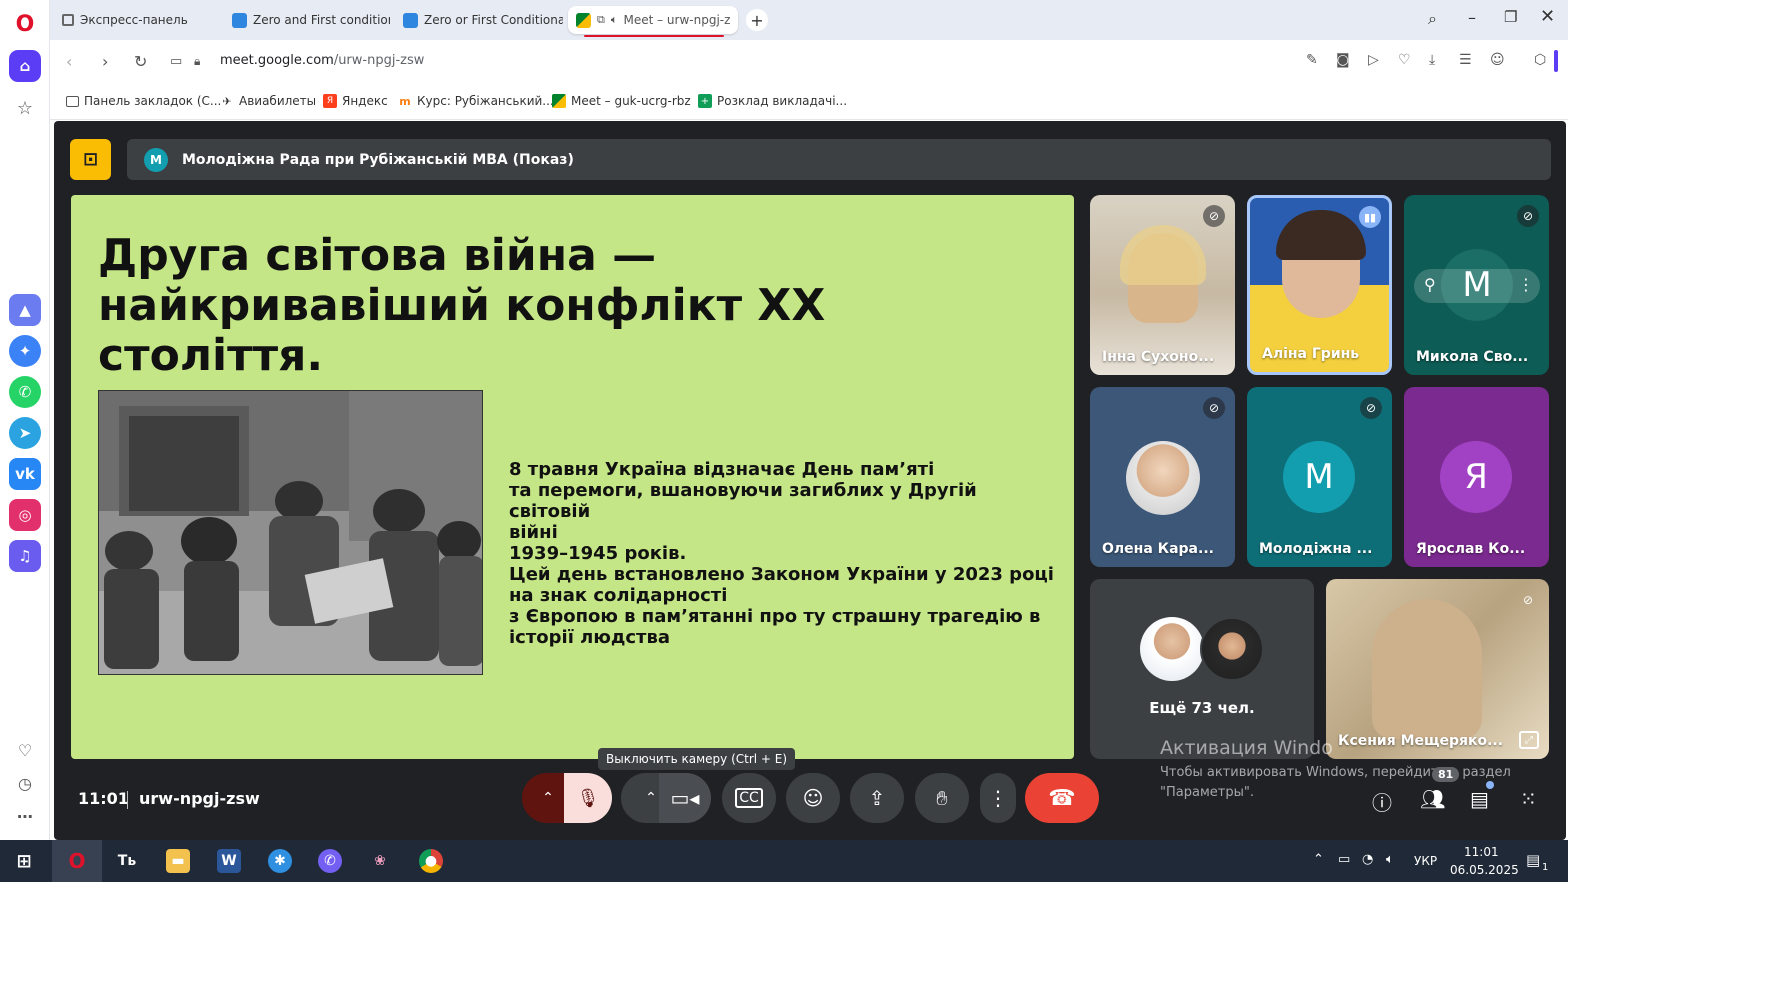  Describe the element at coordinates (813, 798) in the screenshot. I see `reactions-button: ☺` at that location.